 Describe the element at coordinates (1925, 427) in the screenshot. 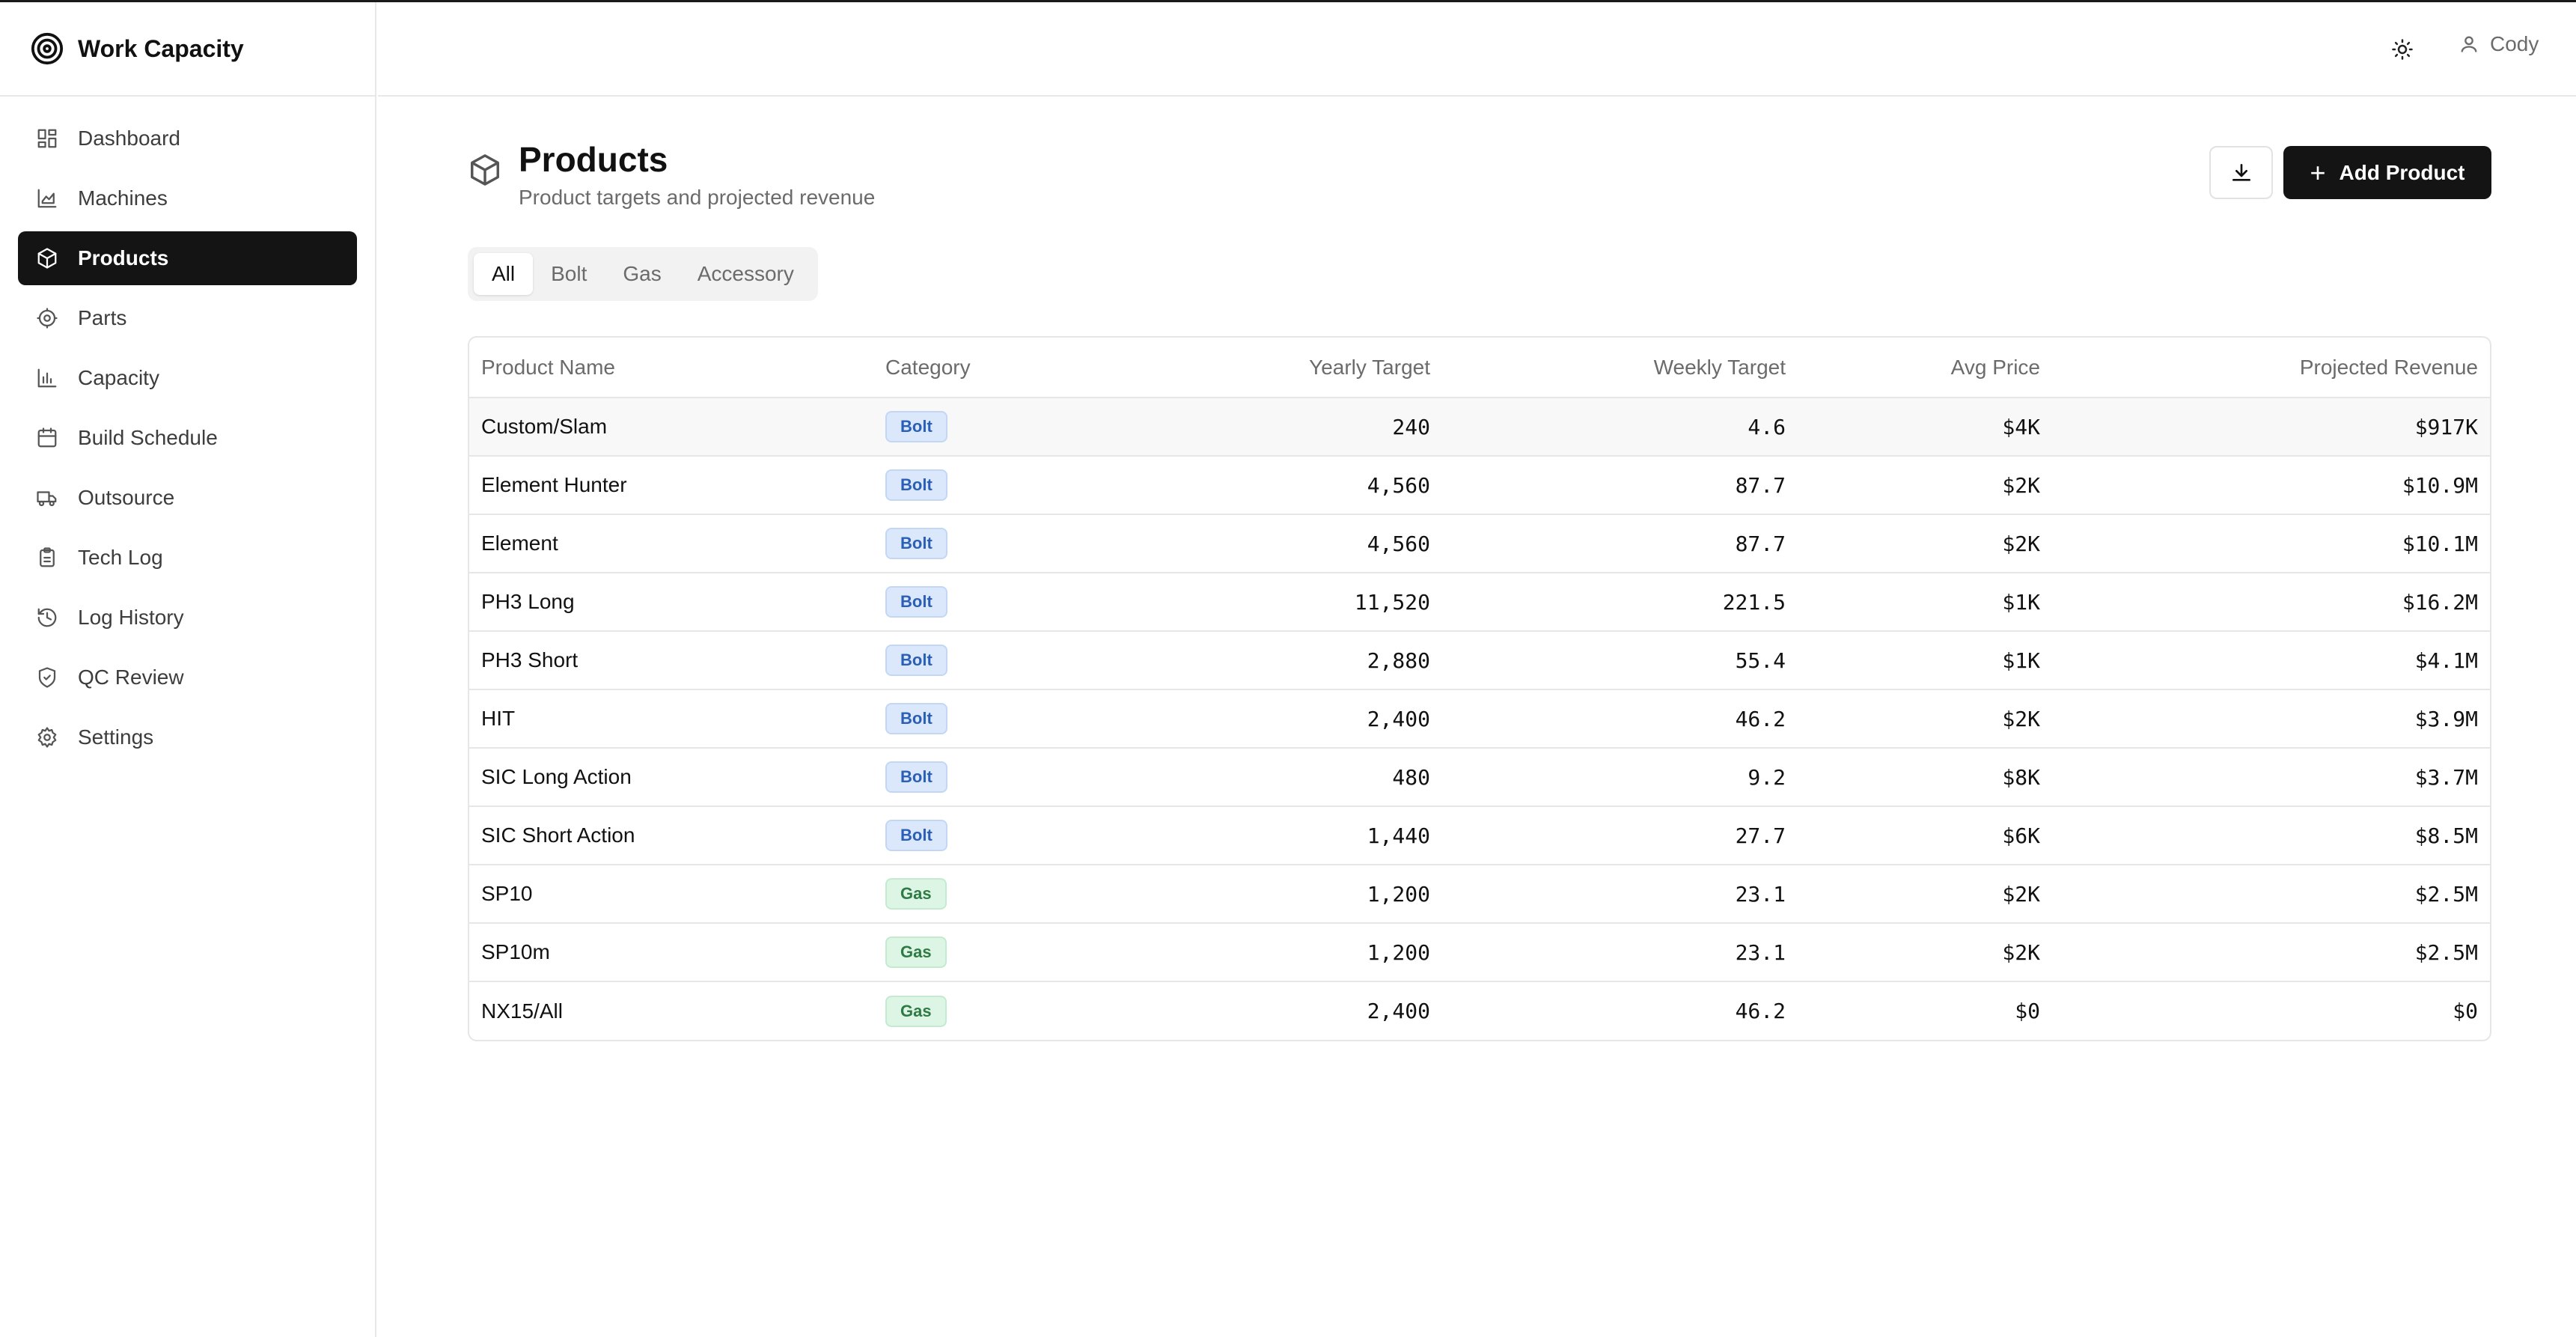

I see `avg-price-cell: $4K` at that location.